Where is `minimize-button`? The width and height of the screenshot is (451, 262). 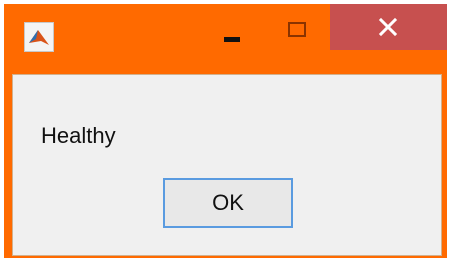 minimize-button is located at coordinates (234, 32).